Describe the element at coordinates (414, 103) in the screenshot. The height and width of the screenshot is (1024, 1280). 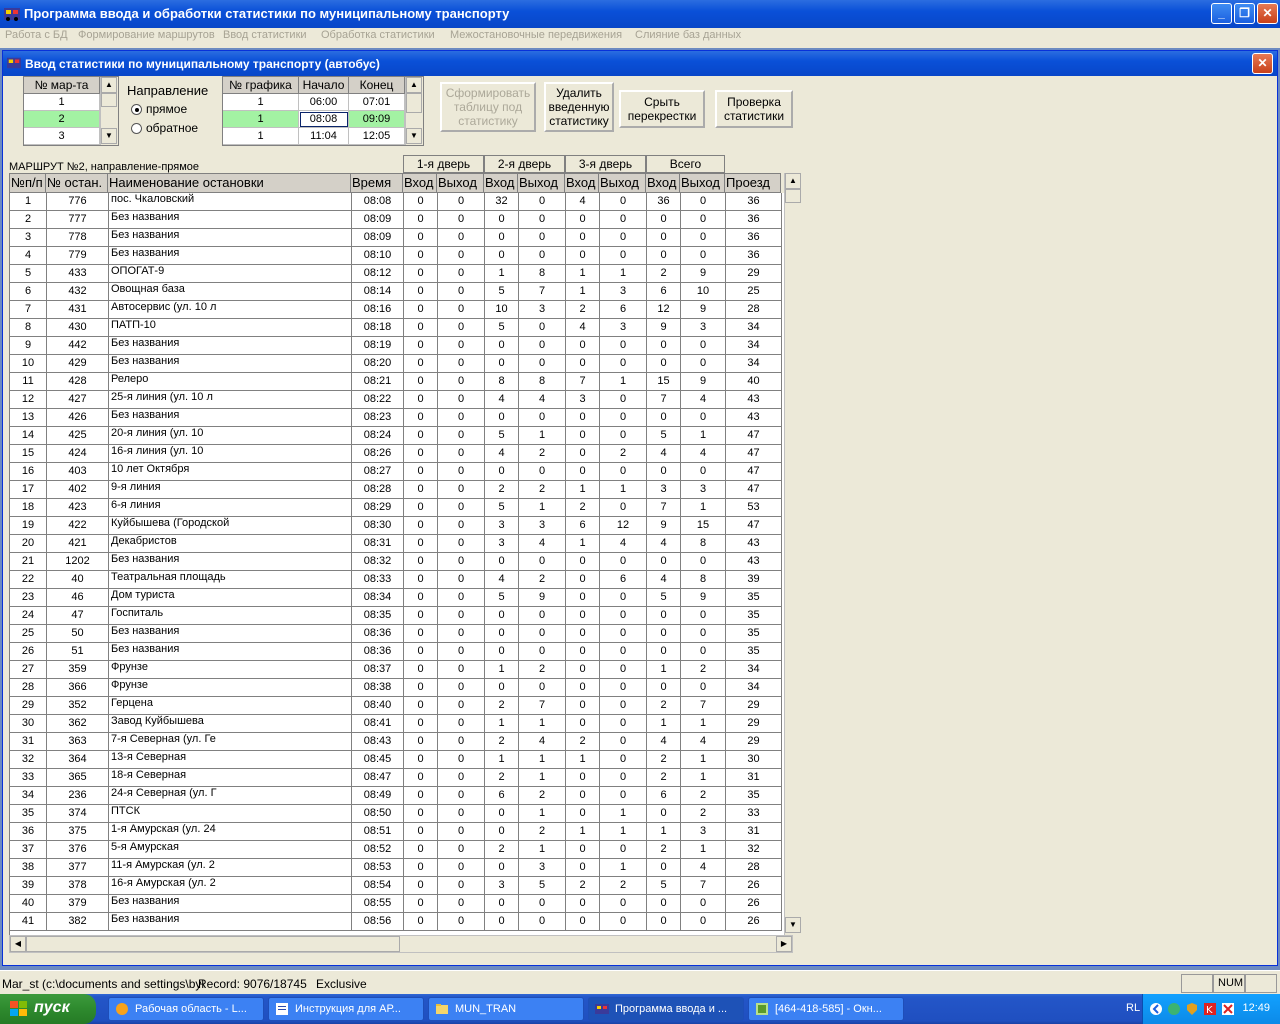
I see `scroll-thumb` at that location.